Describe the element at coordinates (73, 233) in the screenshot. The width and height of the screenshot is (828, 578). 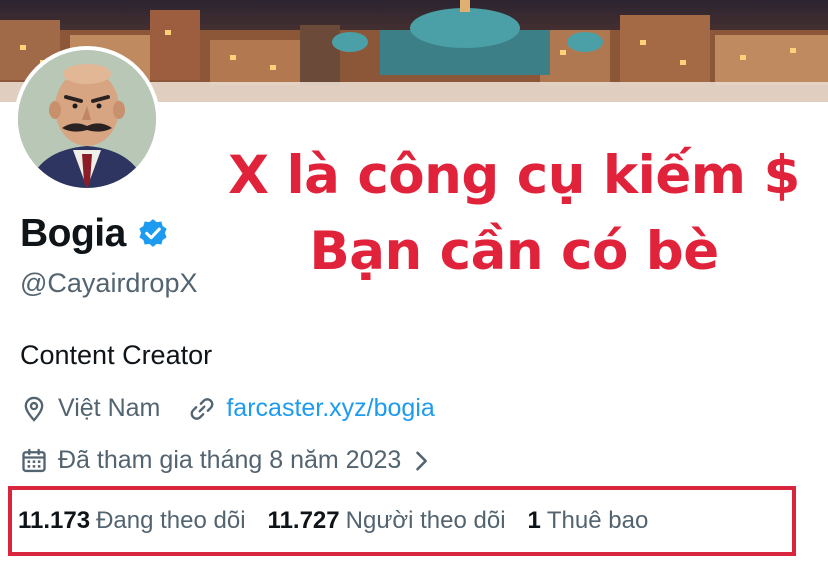
I see `display-name: Bogia` at that location.